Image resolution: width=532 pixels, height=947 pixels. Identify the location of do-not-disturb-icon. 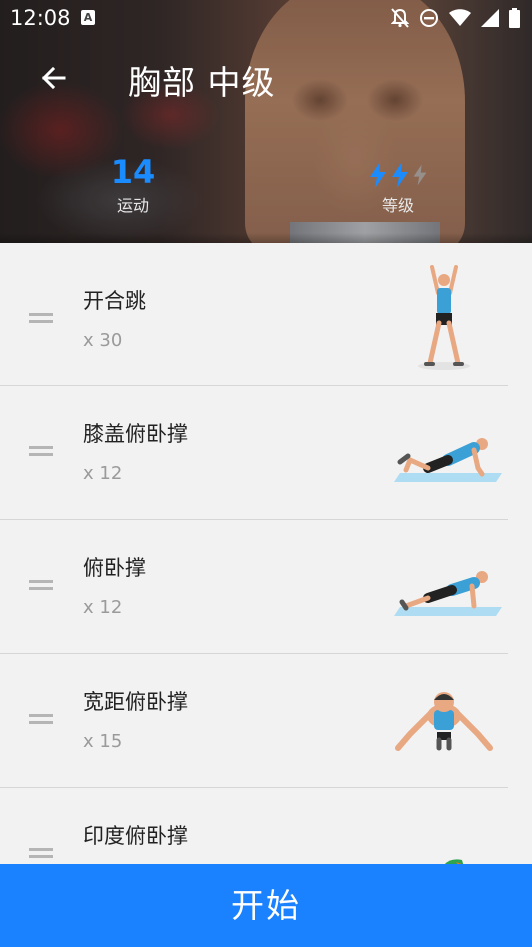
(429, 18).